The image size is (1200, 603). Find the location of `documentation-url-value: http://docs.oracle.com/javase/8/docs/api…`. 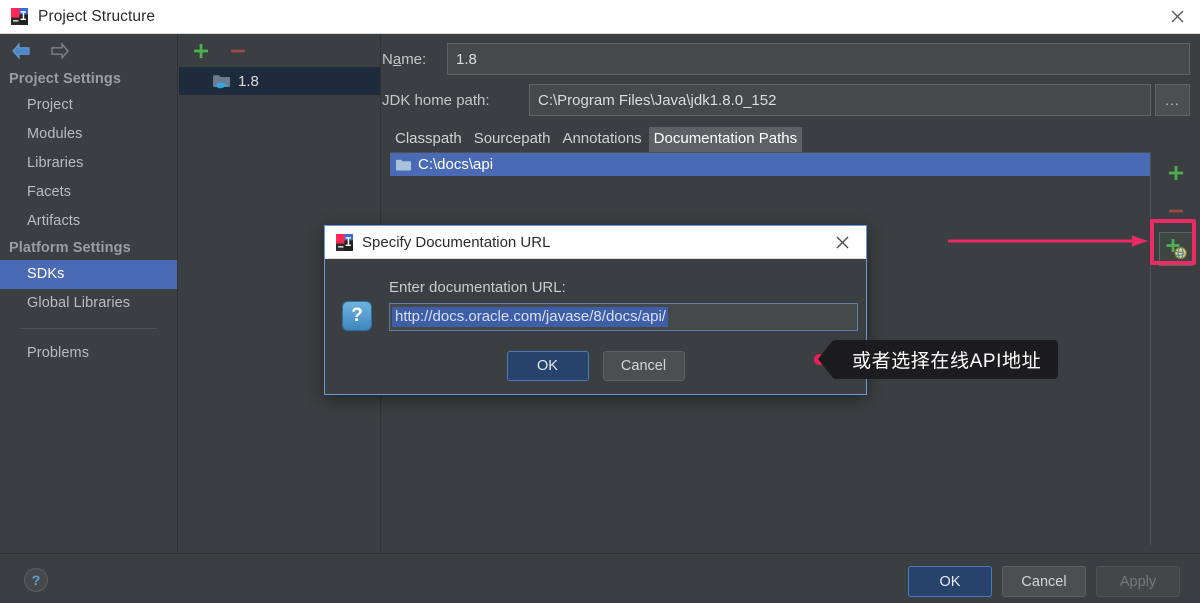

documentation-url-value: http://docs.oracle.com/javase/8/docs/api… is located at coordinates (530, 317).